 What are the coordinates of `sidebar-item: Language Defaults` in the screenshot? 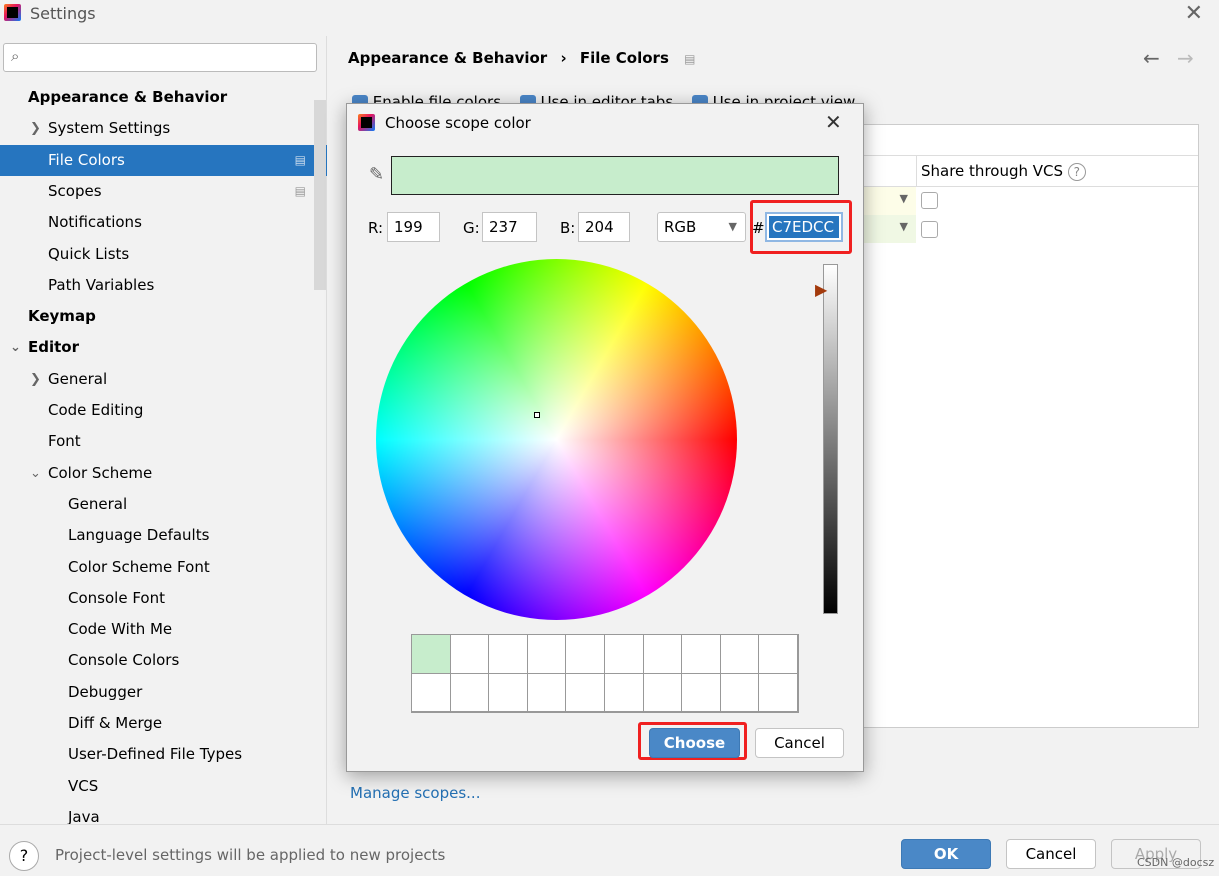 It's located at (163, 535).